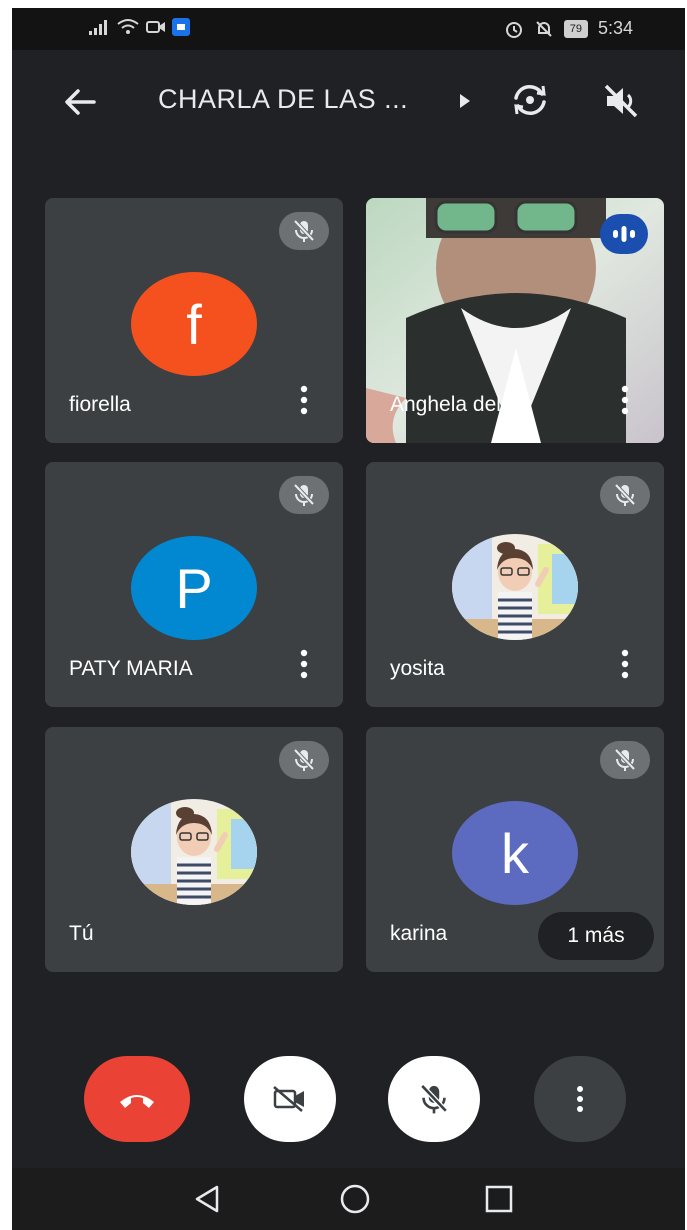 The image size is (687, 1230). Describe the element at coordinates (355, 1199) in the screenshot. I see `nav-home-icon` at that location.